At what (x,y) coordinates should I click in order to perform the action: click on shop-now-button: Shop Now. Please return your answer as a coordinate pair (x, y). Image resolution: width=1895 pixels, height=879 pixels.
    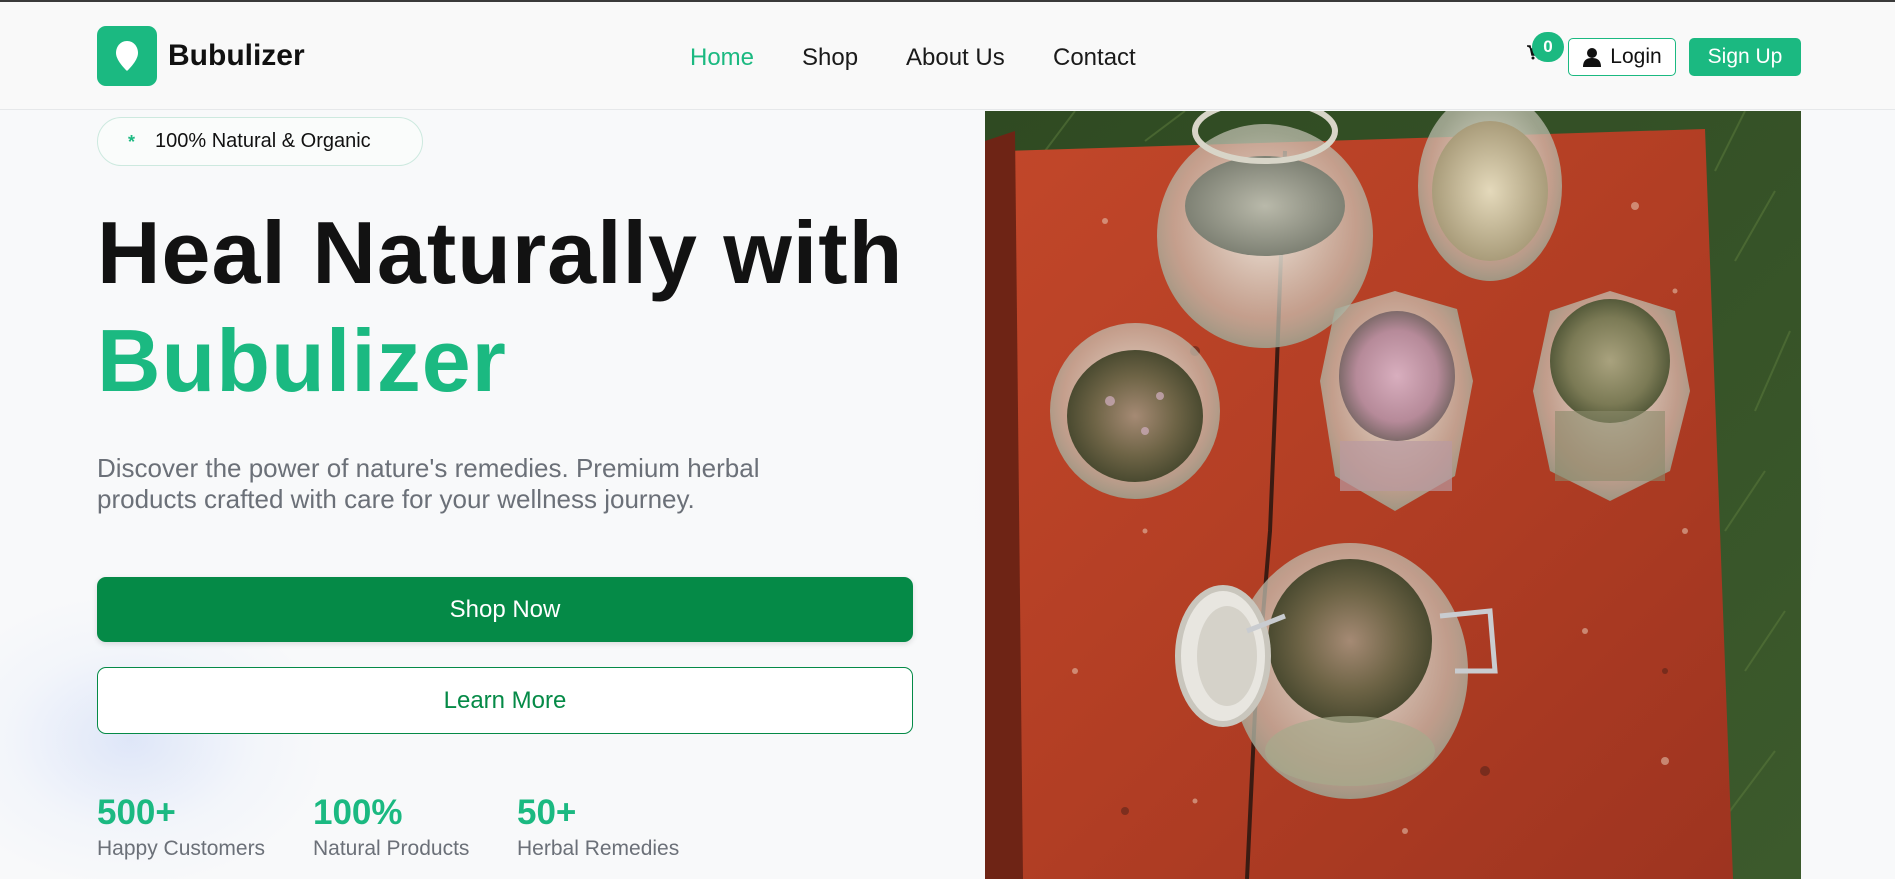
    Looking at the image, I should click on (505, 609).